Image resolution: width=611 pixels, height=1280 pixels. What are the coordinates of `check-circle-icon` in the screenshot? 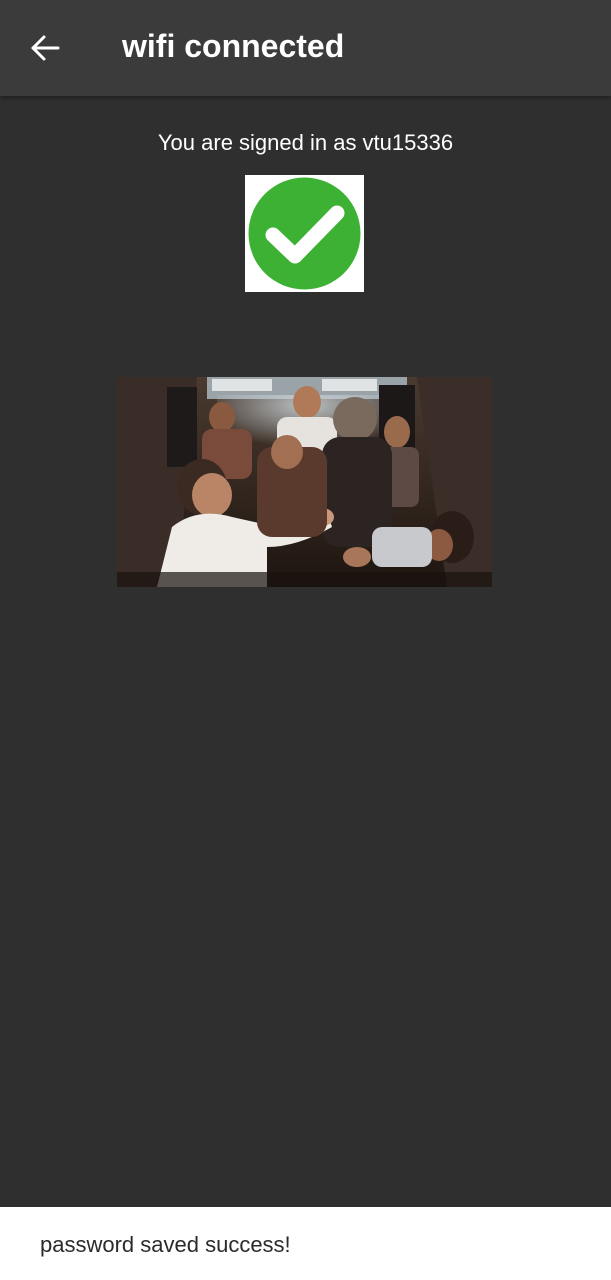 It's located at (304, 233).